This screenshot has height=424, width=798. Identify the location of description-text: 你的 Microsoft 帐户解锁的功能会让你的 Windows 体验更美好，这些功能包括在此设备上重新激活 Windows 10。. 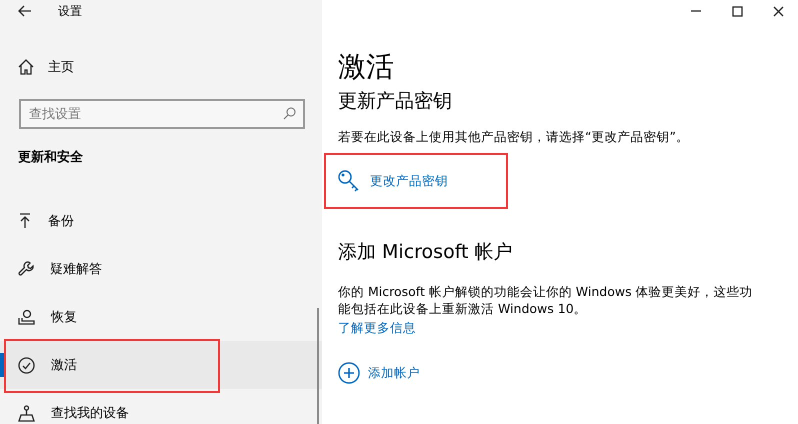
(546, 300).